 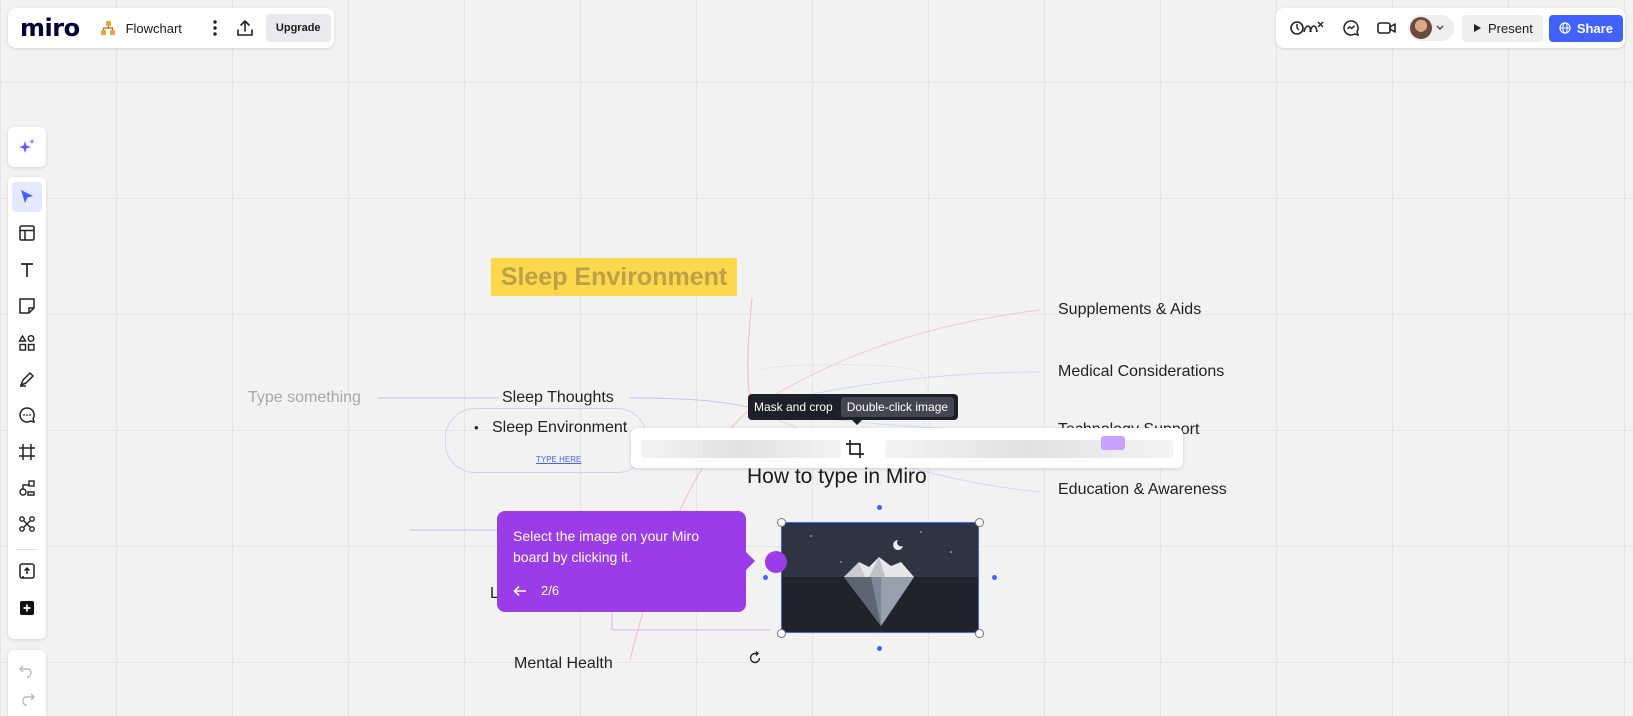 I want to click on rotate-icon, so click(x=755, y=657).